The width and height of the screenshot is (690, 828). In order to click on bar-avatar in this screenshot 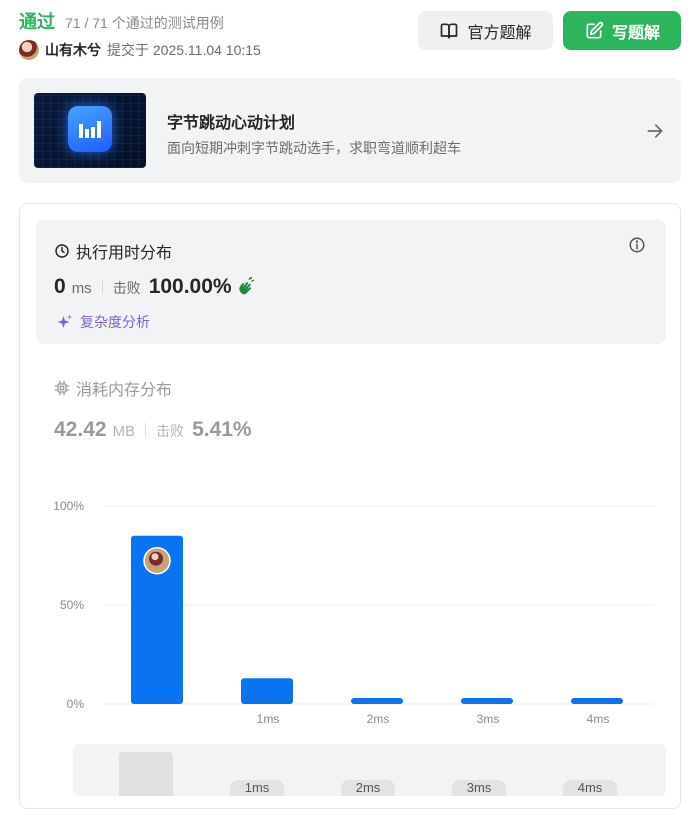, I will do `click(157, 560)`.